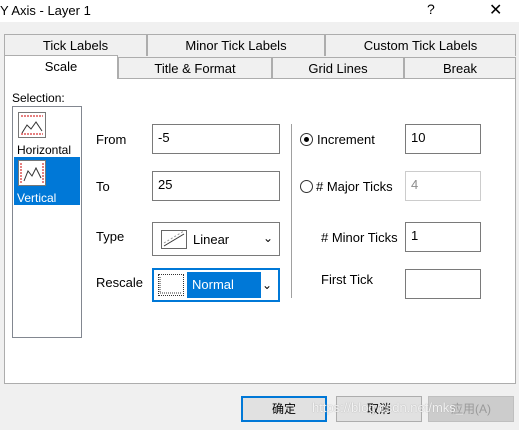  What do you see at coordinates (338, 68) in the screenshot?
I see `tab-grid-lines: Grid Lines` at bounding box center [338, 68].